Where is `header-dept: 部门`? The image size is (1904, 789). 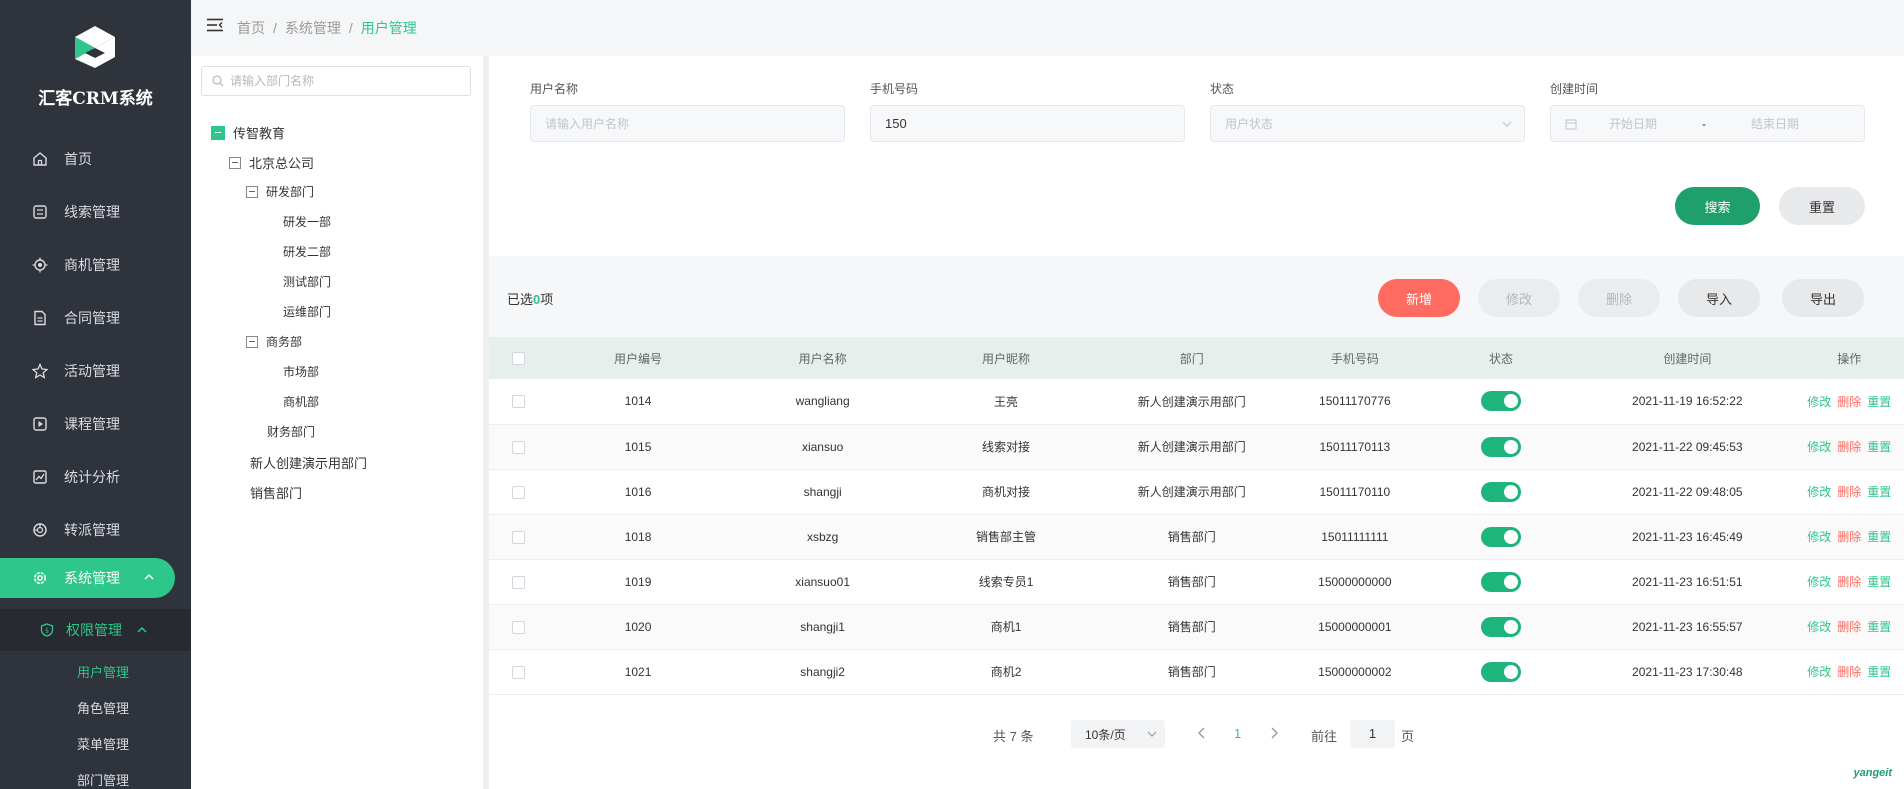 header-dept: 部门 is located at coordinates (1191, 358).